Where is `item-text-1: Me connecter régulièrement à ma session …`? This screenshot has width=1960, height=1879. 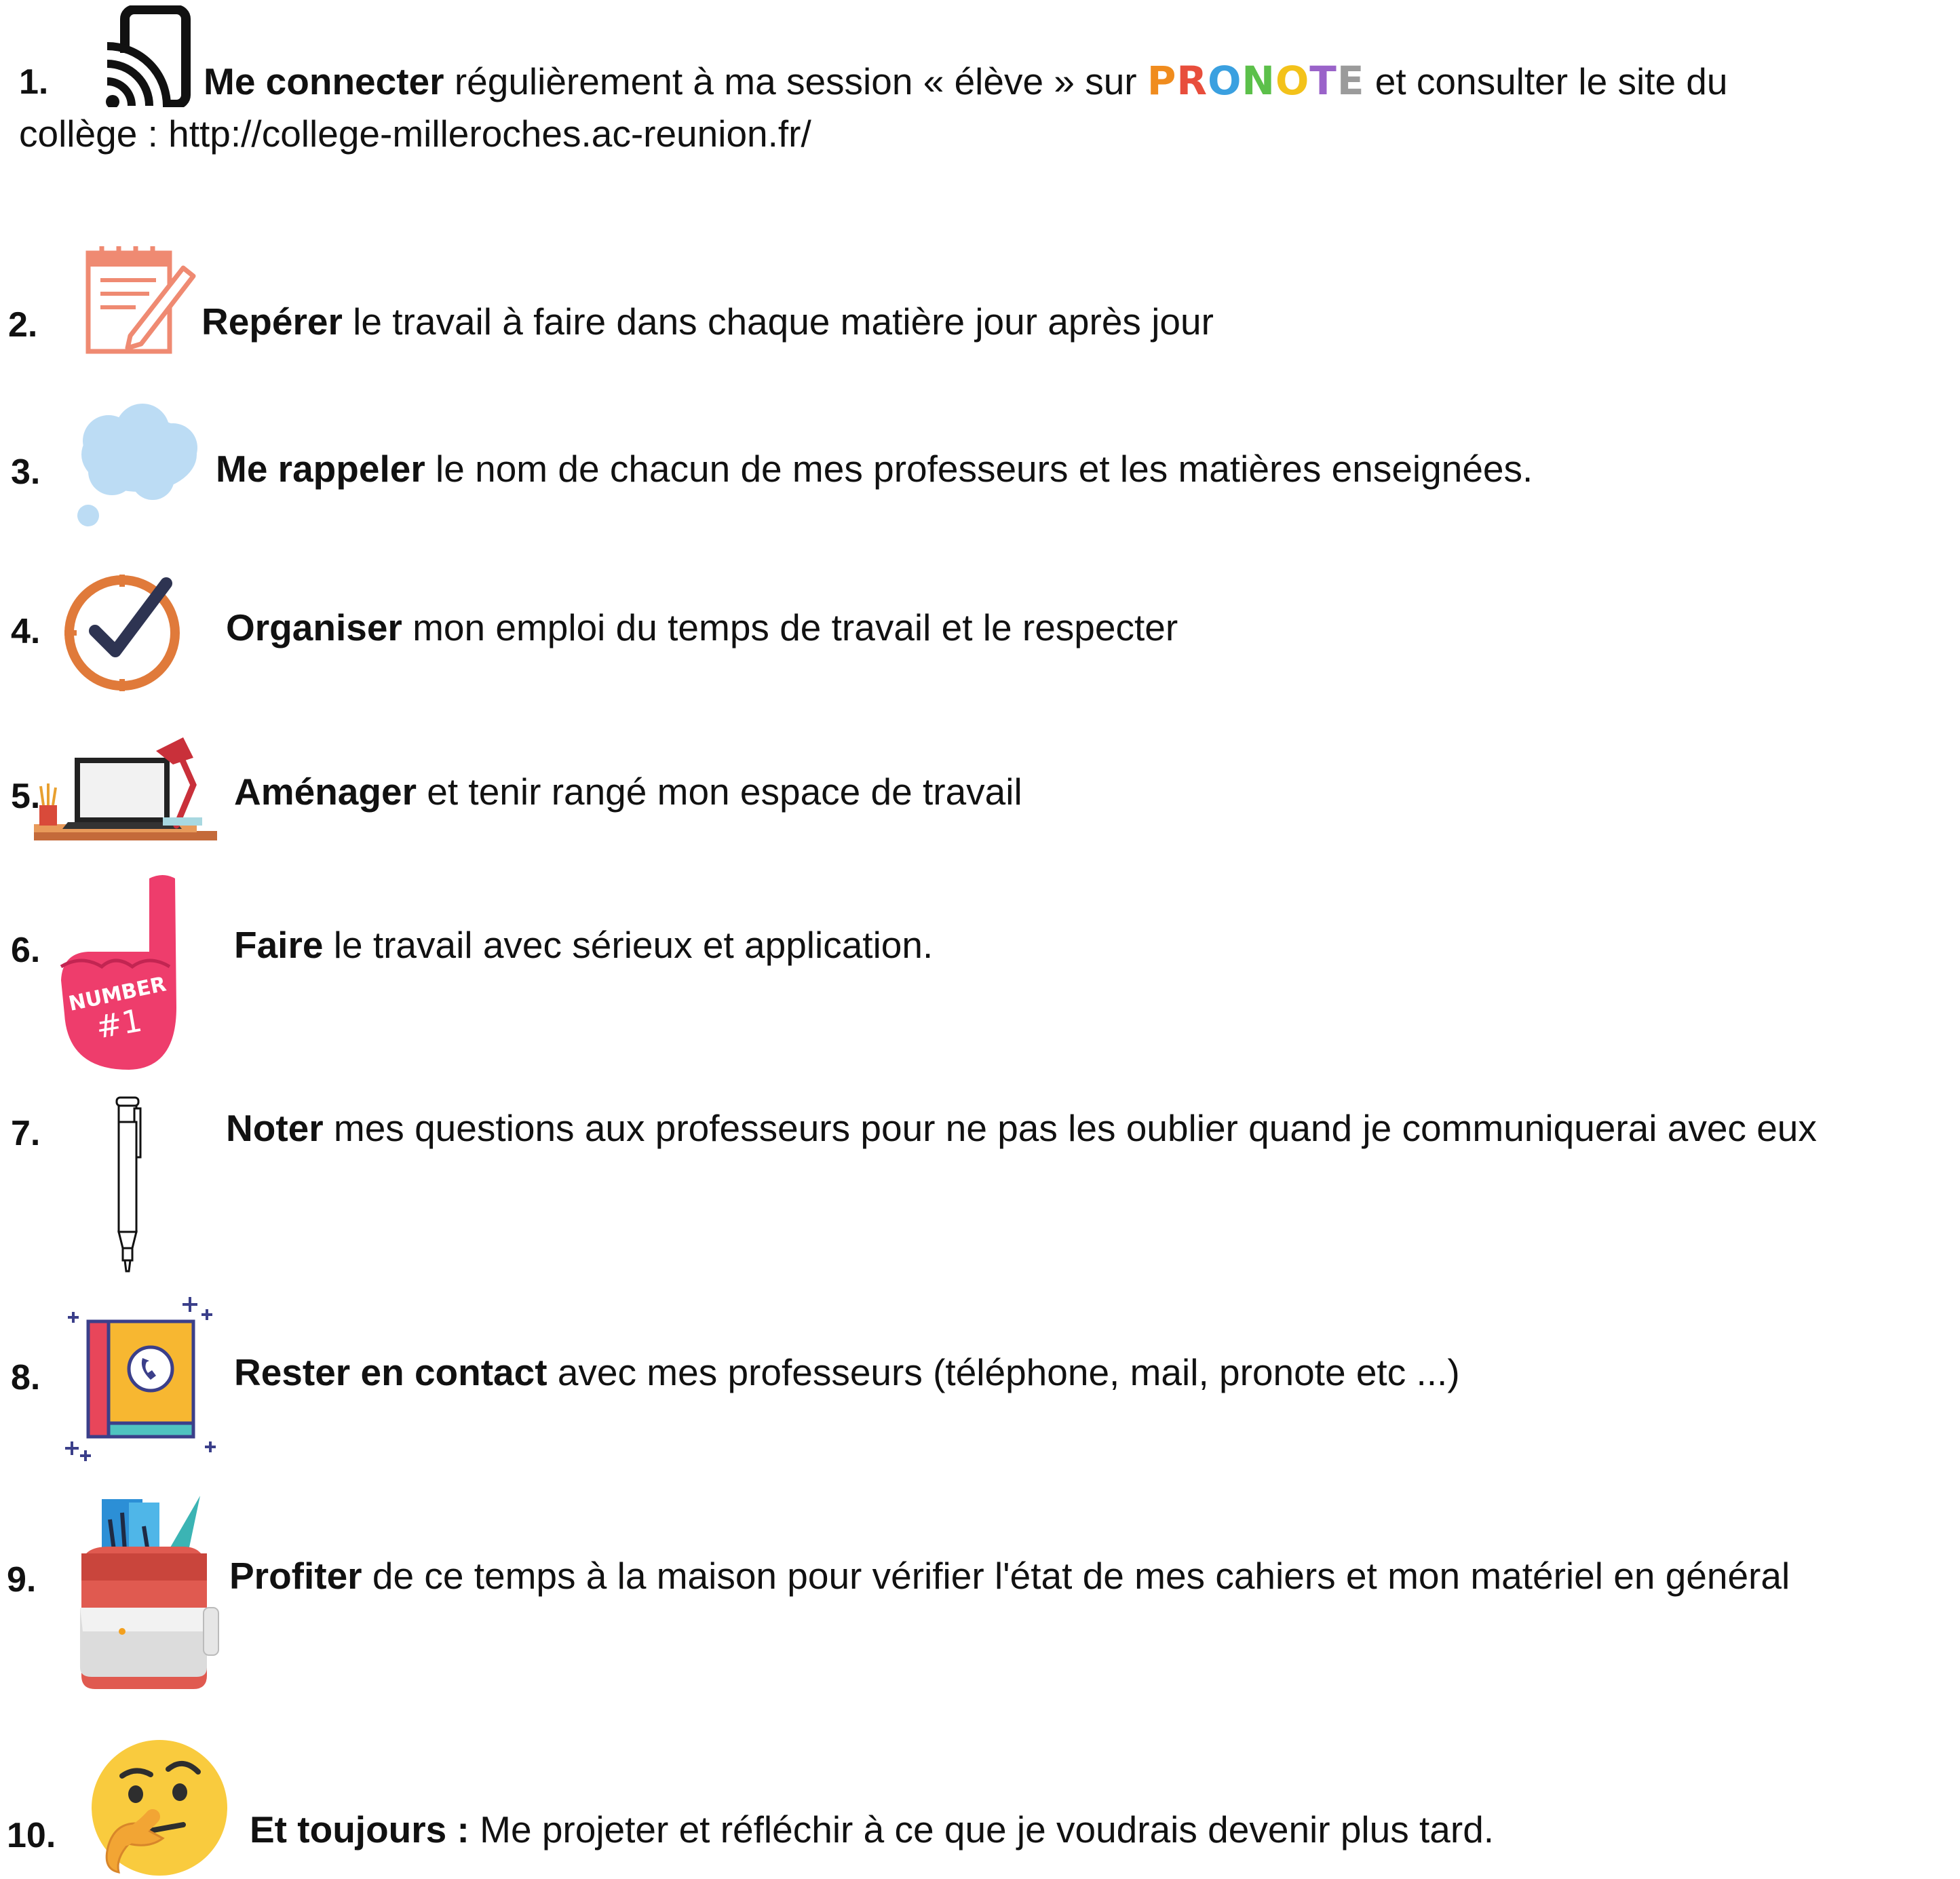 item-text-1: Me connecter régulièrement à ma session … is located at coordinates (965, 80).